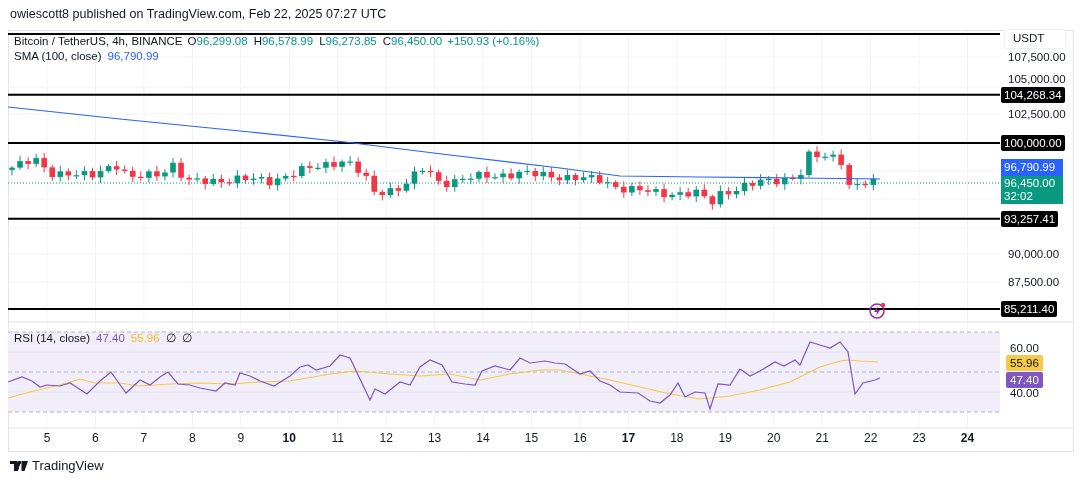 The width and height of the screenshot is (1080, 480). Describe the element at coordinates (725, 438) in the screenshot. I see `date-tick: 19` at that location.